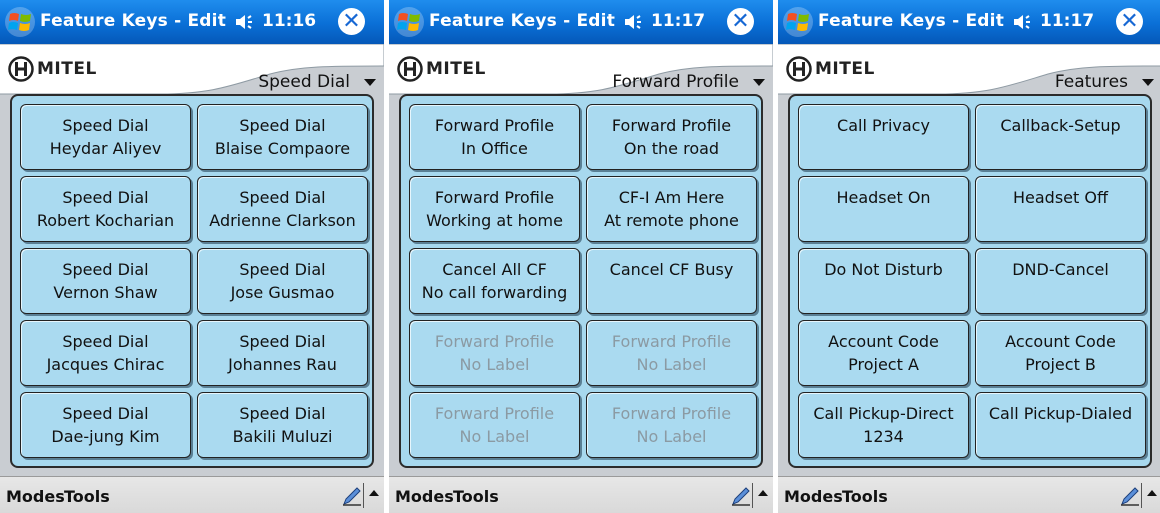 This screenshot has height=513, width=1160. Describe the element at coordinates (105, 353) in the screenshot. I see `feature-key-7: Speed Dial Jacques Chirac` at that location.